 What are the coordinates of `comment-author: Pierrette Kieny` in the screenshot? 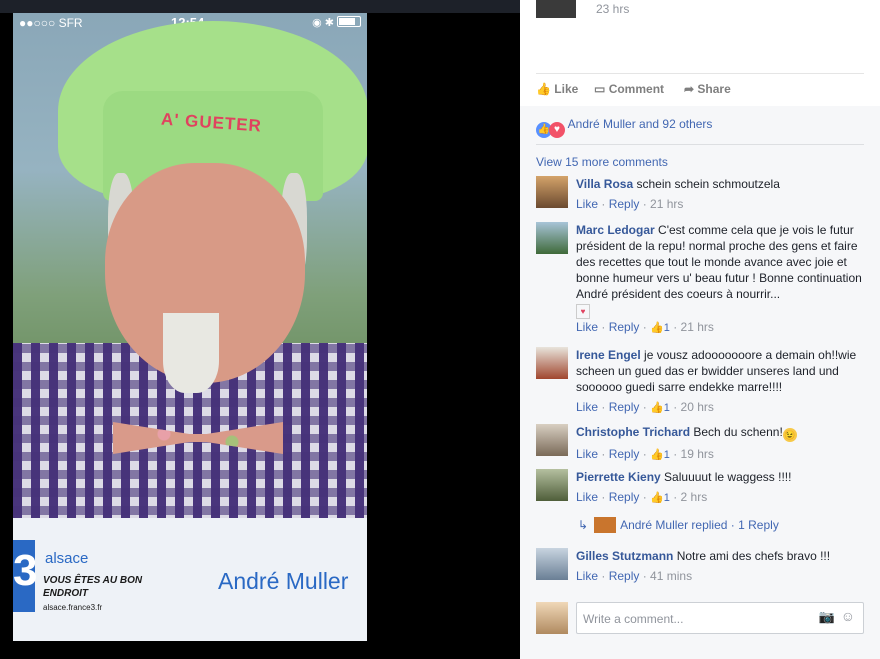 It's located at (618, 477).